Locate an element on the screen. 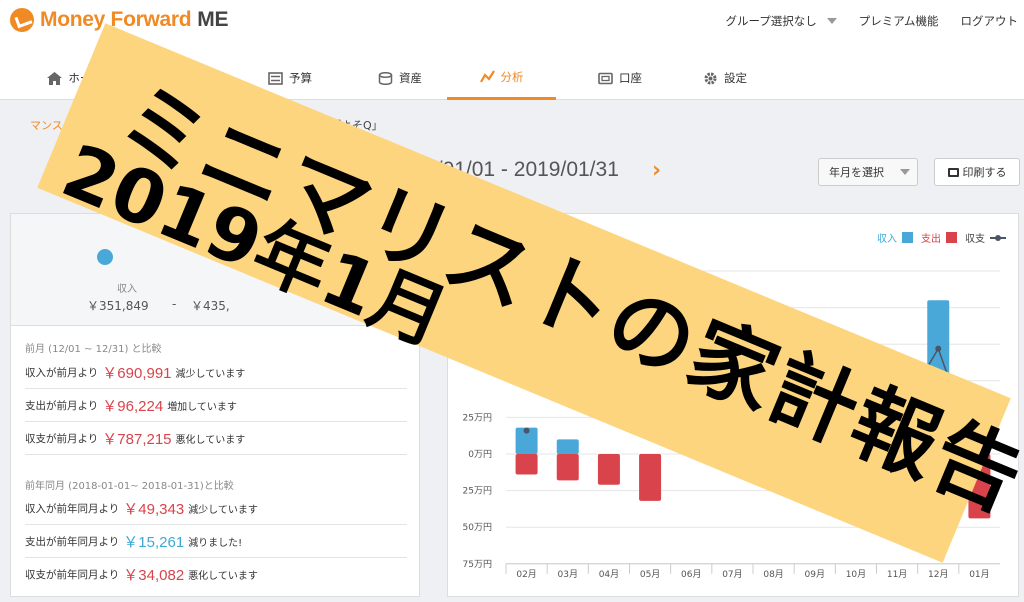  prev-month-heading: 前月 (12/01 ~ 12/31) と比較 is located at coordinates (93, 349).